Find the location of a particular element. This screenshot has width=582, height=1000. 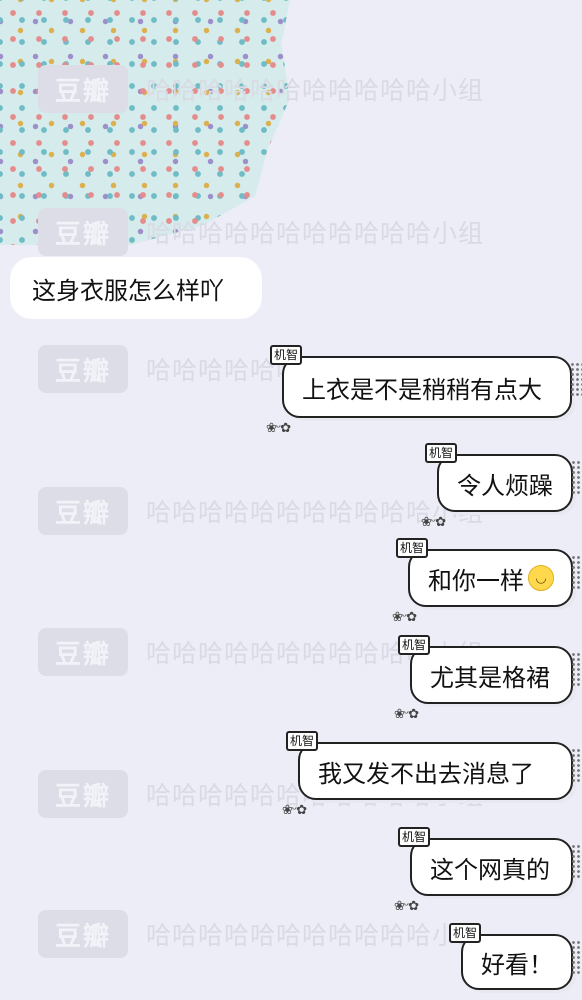

message-text: 我又发不出去消息了 is located at coordinates (426, 773).